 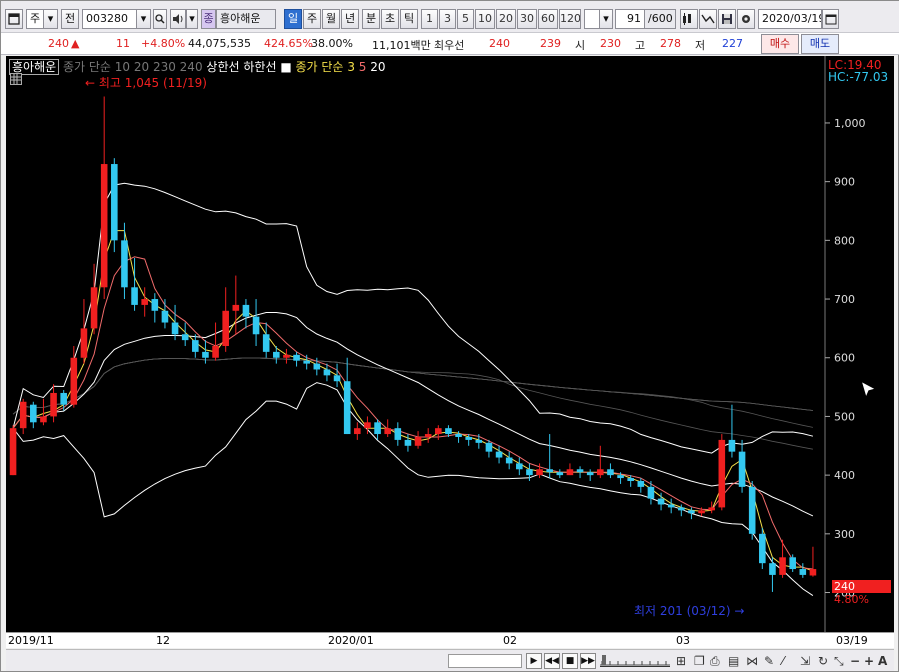 I want to click on long-ma-line, so click(x=412, y=386).